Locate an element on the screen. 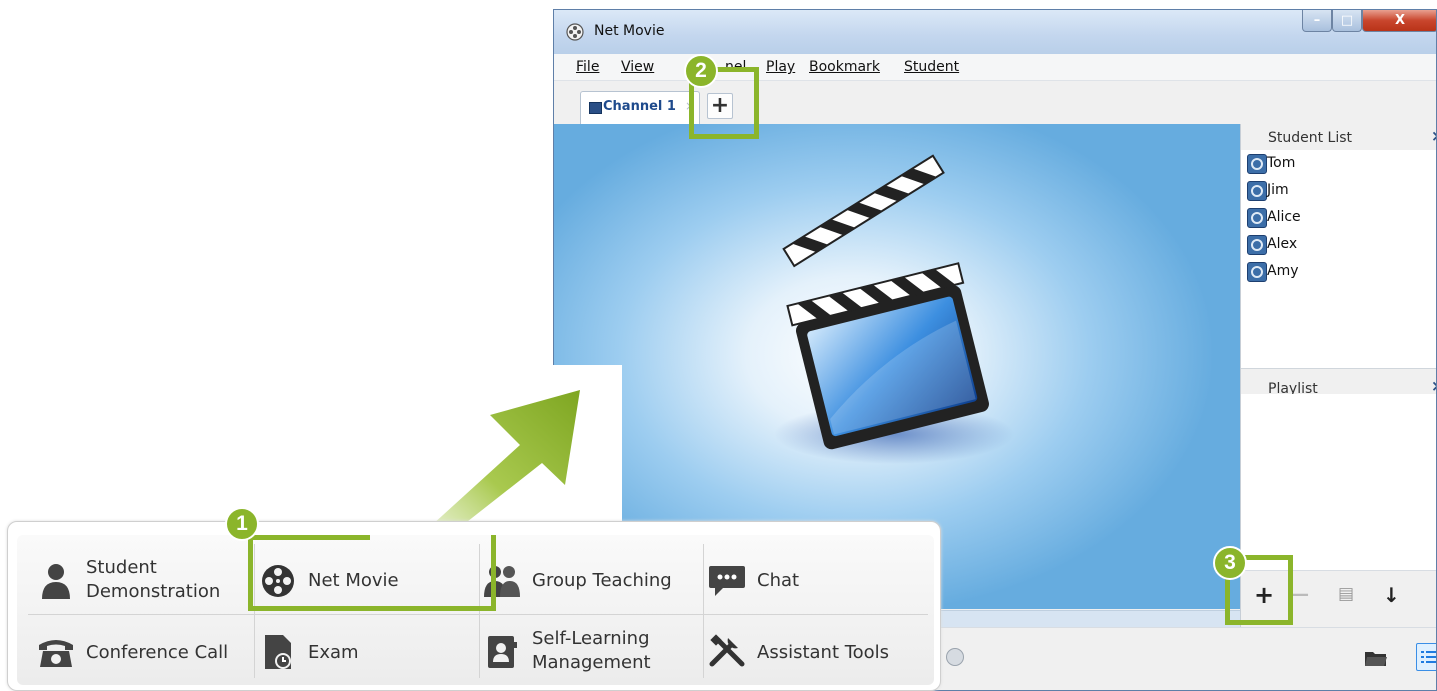 The image size is (1437, 691). tab-channel-1: Channel 1 × is located at coordinates (640, 108).